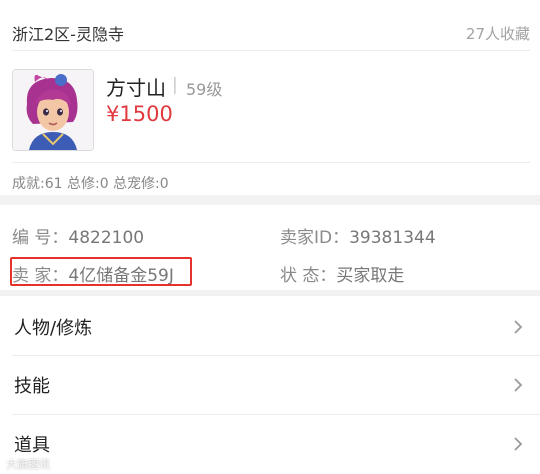  I want to click on character-name: 方寸山, so click(136, 88).